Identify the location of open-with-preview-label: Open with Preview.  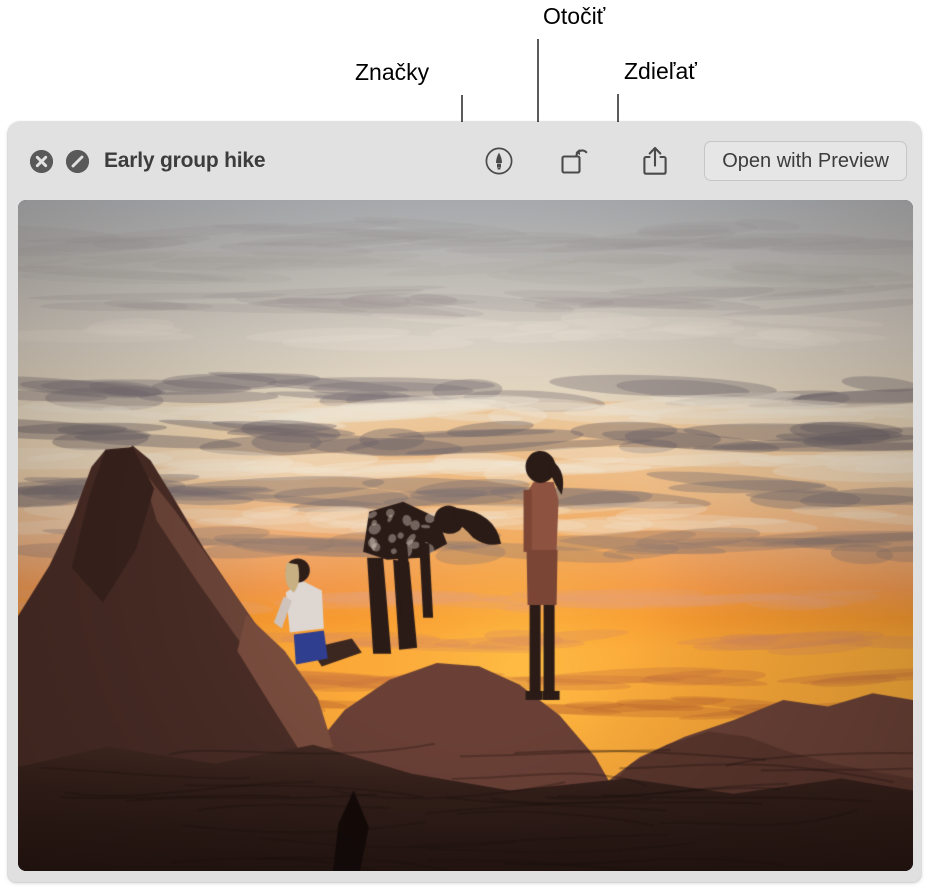
(805, 160).